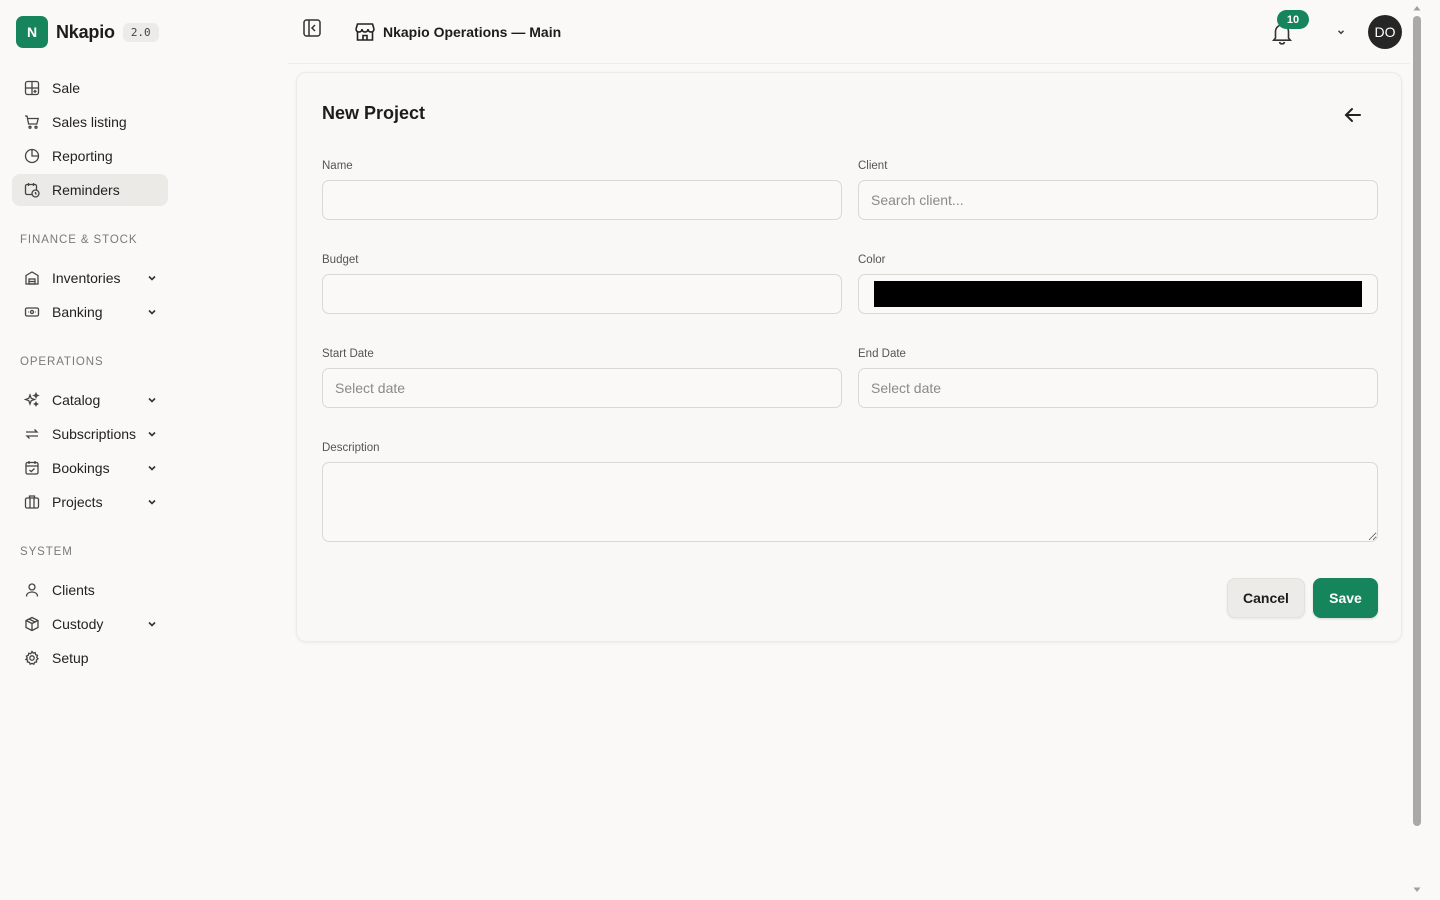 The image size is (1440, 900). I want to click on sidebar-item-label: Projects, so click(77, 502).